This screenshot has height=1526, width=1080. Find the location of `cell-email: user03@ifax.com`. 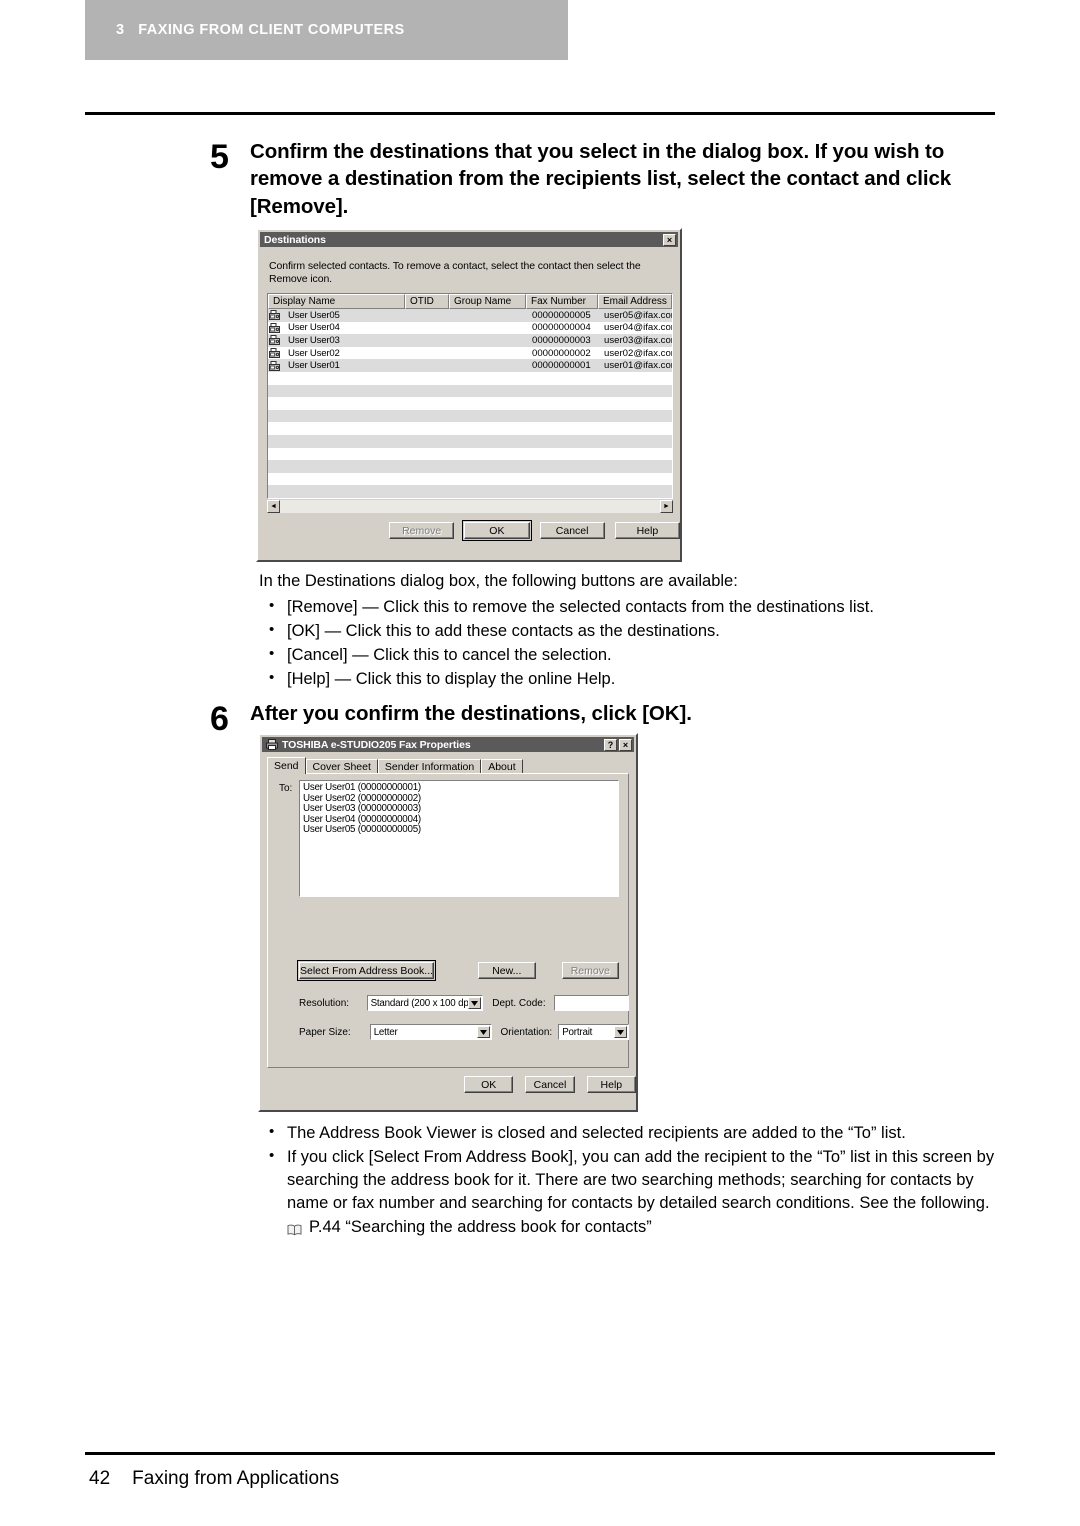

cell-email: user03@ifax.com is located at coordinates (638, 340).